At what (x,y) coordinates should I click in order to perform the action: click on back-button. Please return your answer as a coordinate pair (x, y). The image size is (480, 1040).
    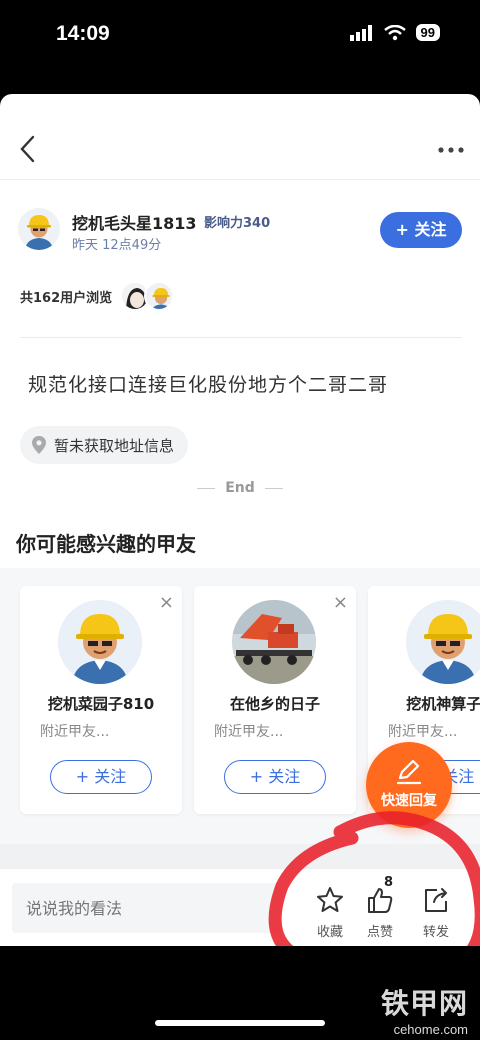
    Looking at the image, I should click on (29, 149).